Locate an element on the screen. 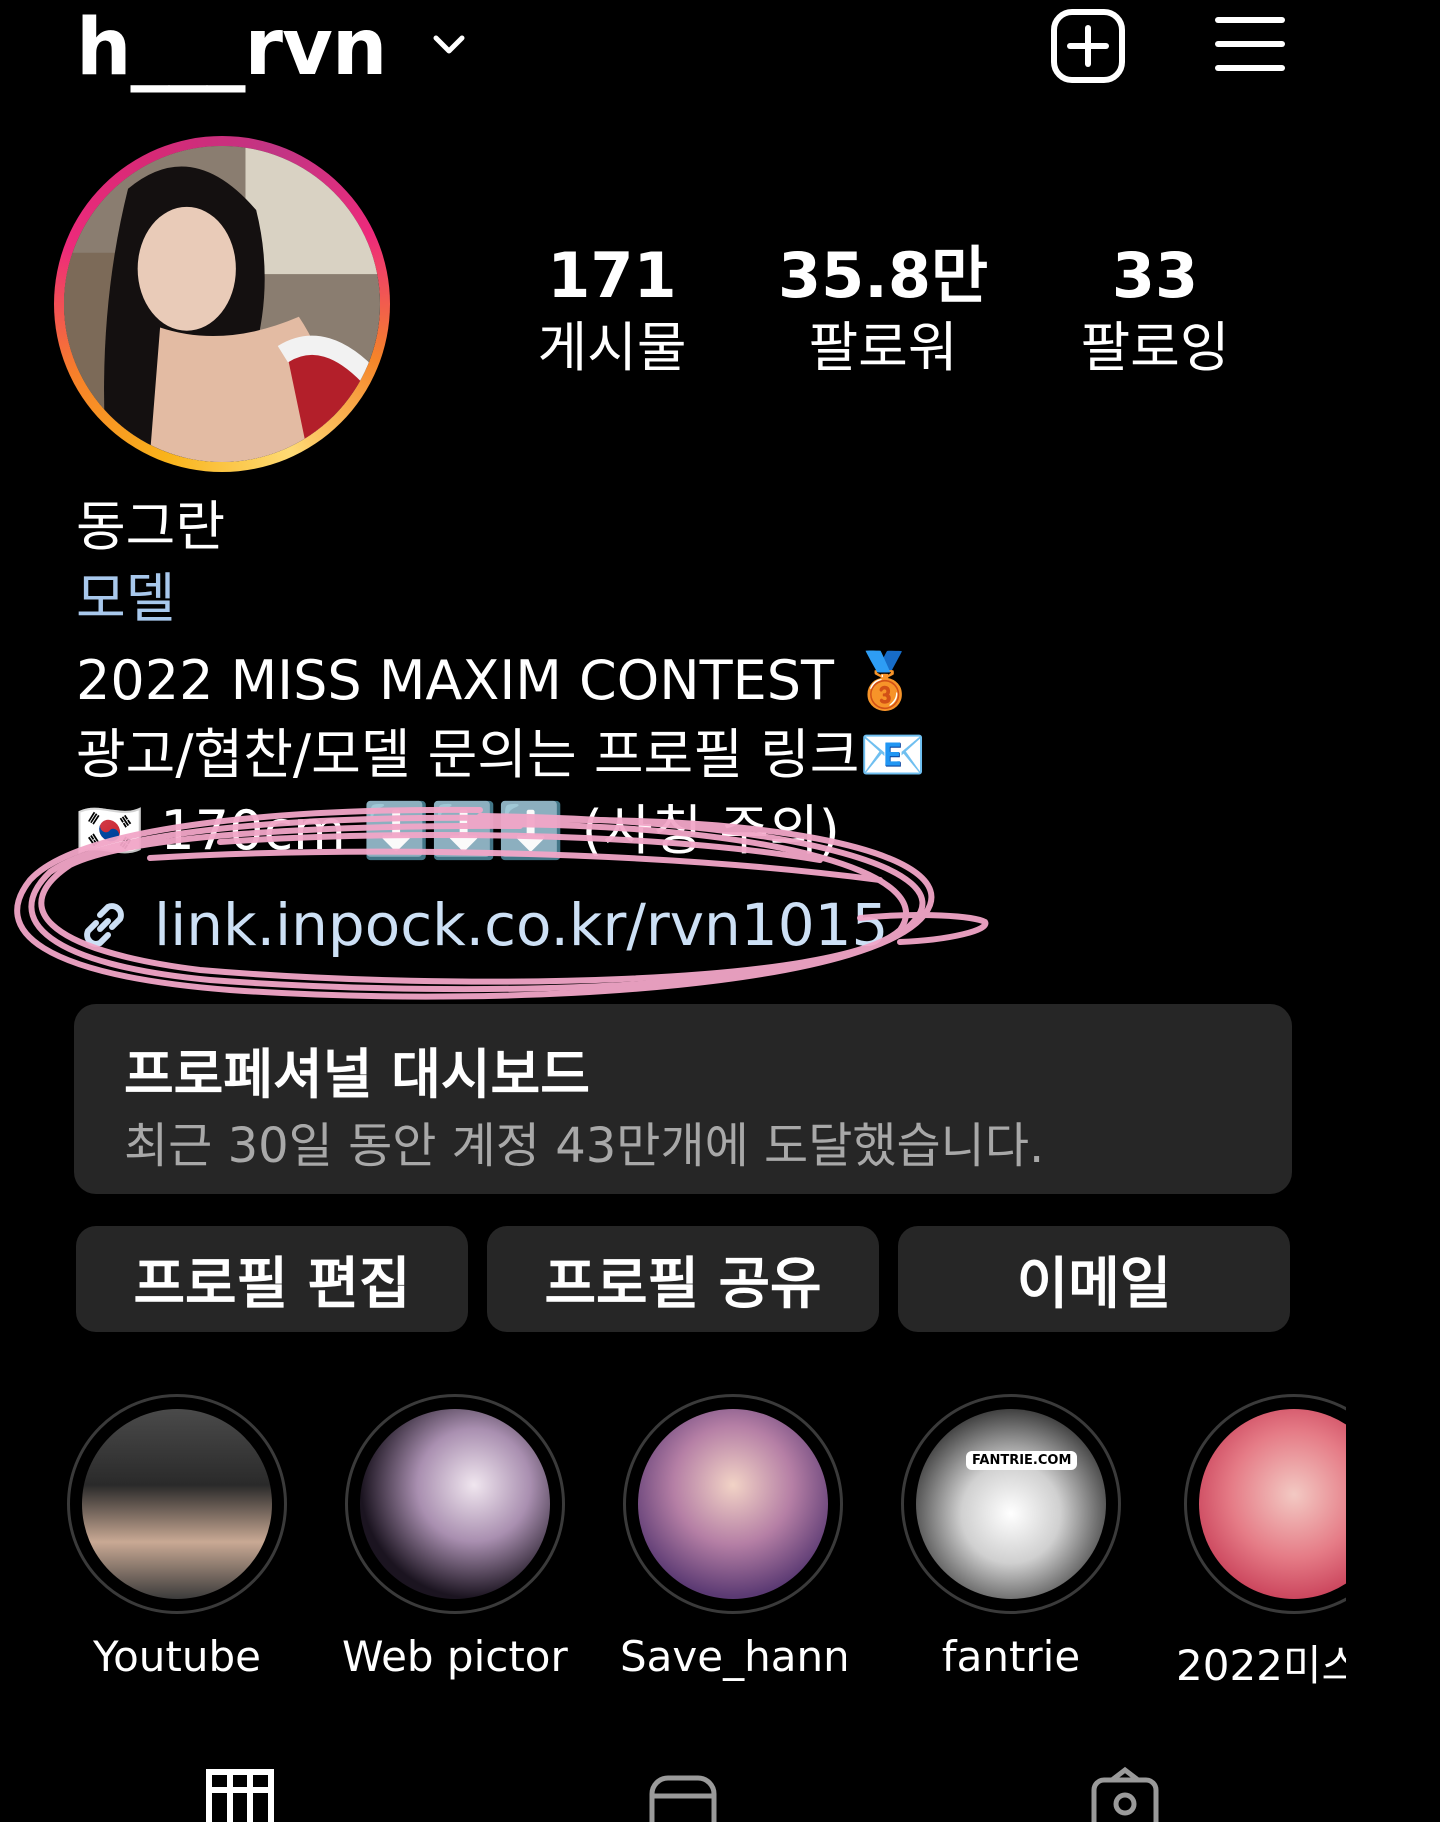  share-profile-button: 프로필 공유 is located at coordinates (683, 1279).